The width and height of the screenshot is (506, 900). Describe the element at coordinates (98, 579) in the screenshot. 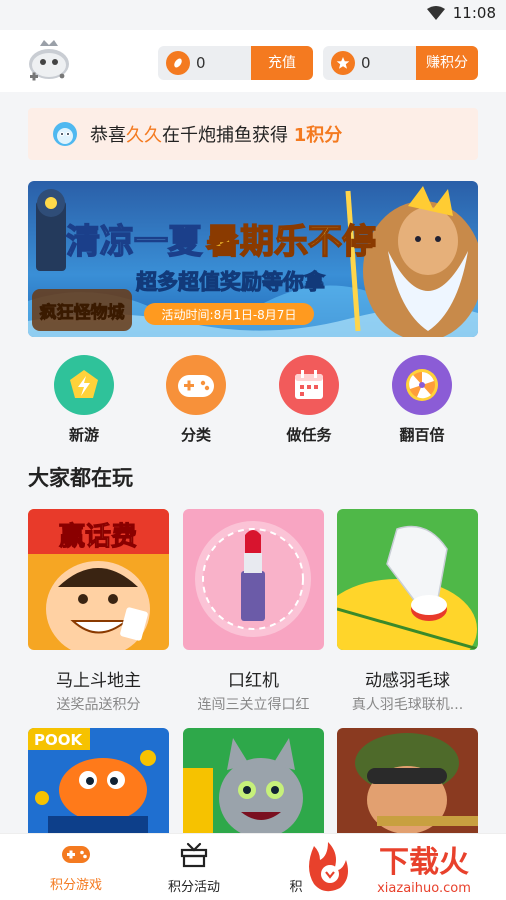

I see `game-thumbnail: 赢话费` at that location.